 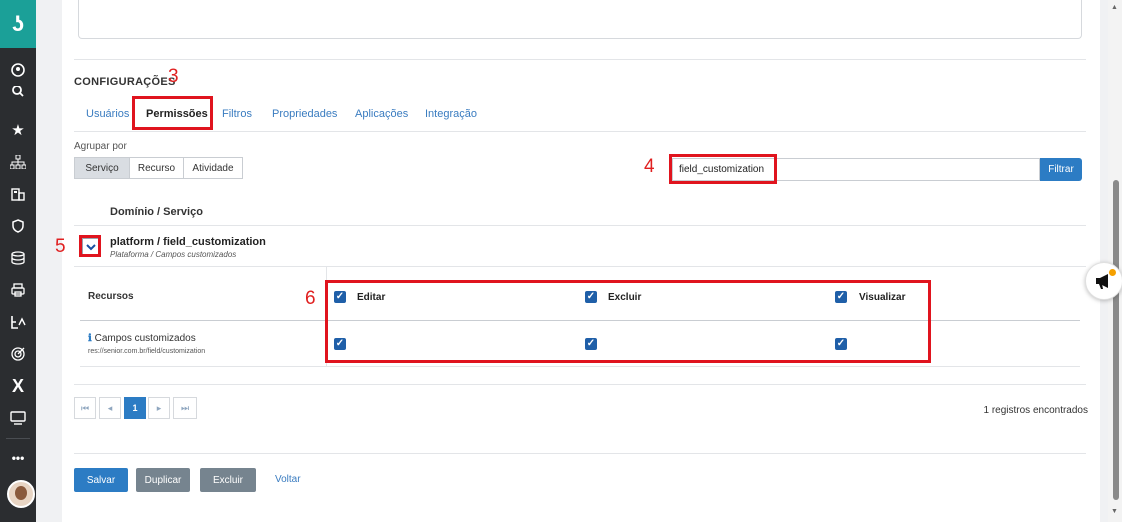 I want to click on annotation-5: 5, so click(x=60, y=246).